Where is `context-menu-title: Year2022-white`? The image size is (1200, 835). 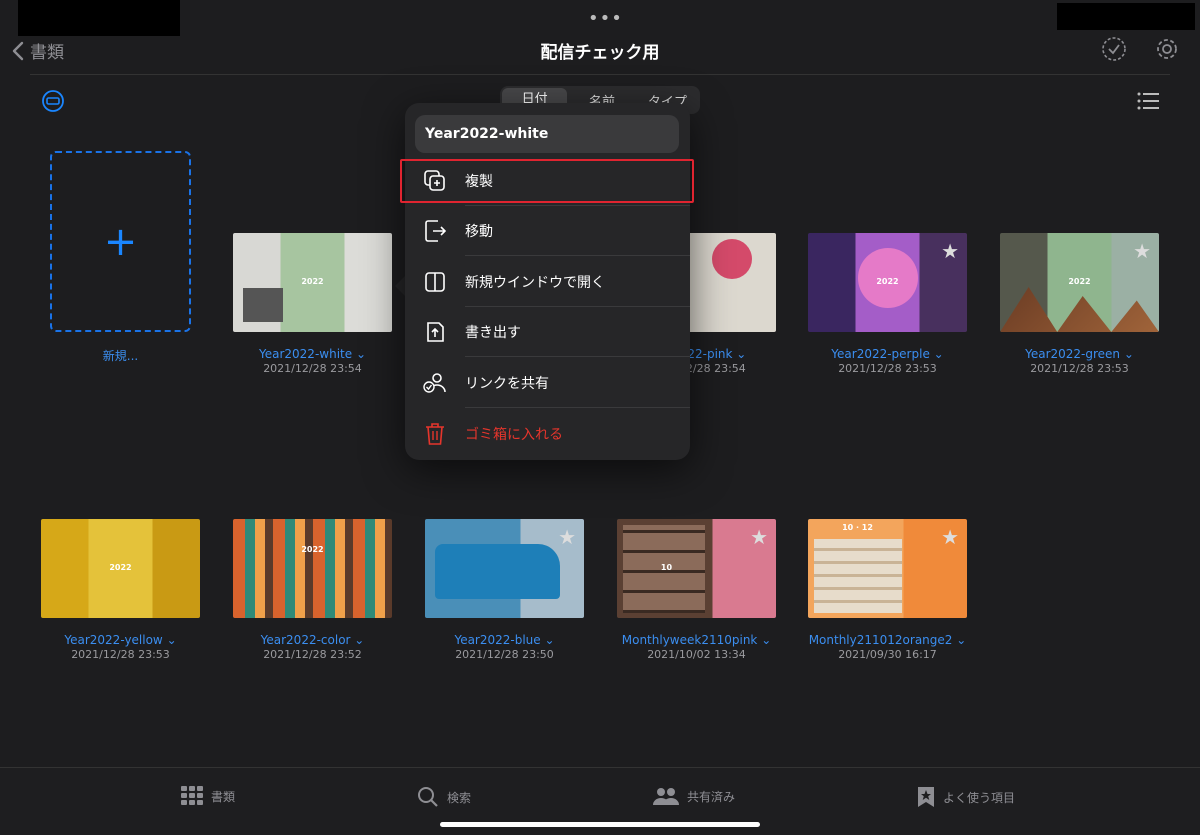 context-menu-title: Year2022-white is located at coordinates (547, 134).